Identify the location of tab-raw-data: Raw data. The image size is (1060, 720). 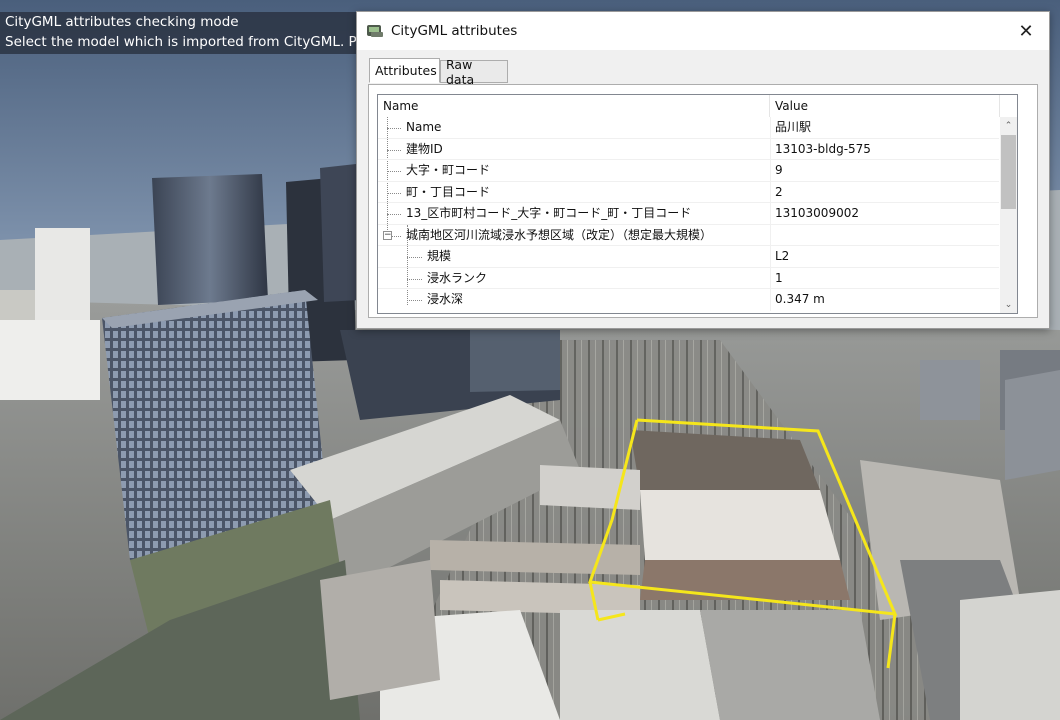
(474, 72).